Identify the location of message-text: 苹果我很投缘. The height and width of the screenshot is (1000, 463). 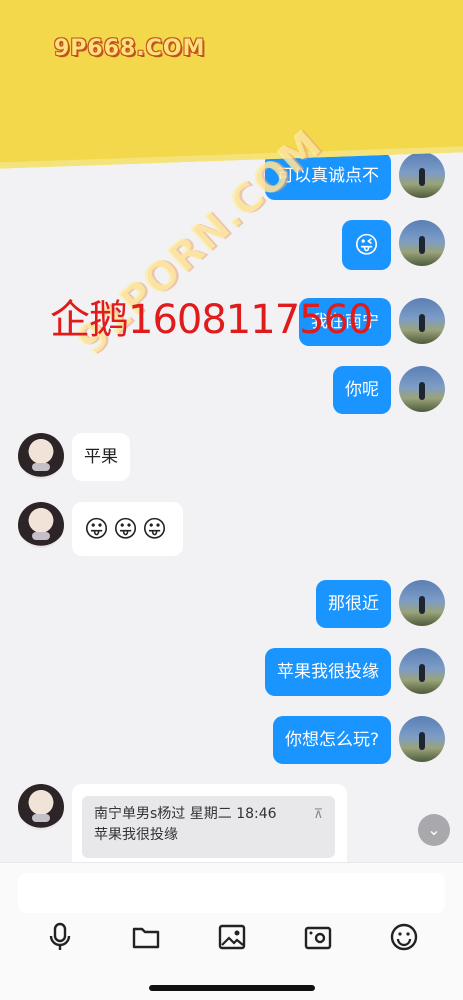
(328, 672).